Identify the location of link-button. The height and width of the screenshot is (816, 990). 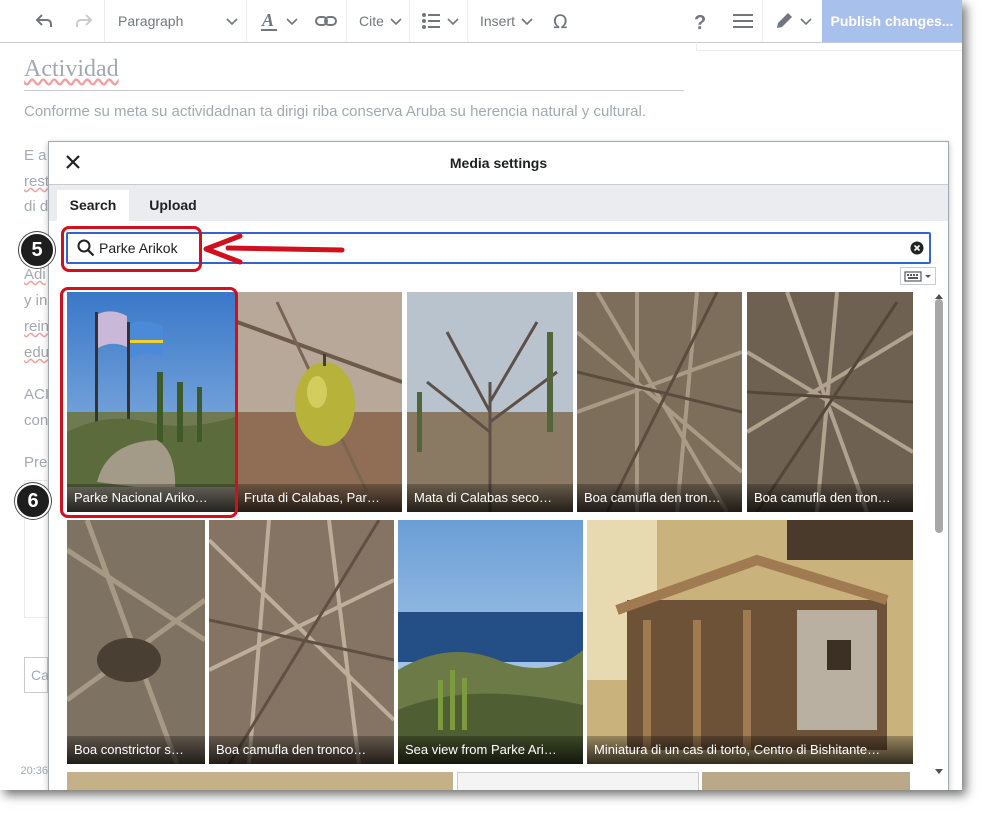
(326, 21).